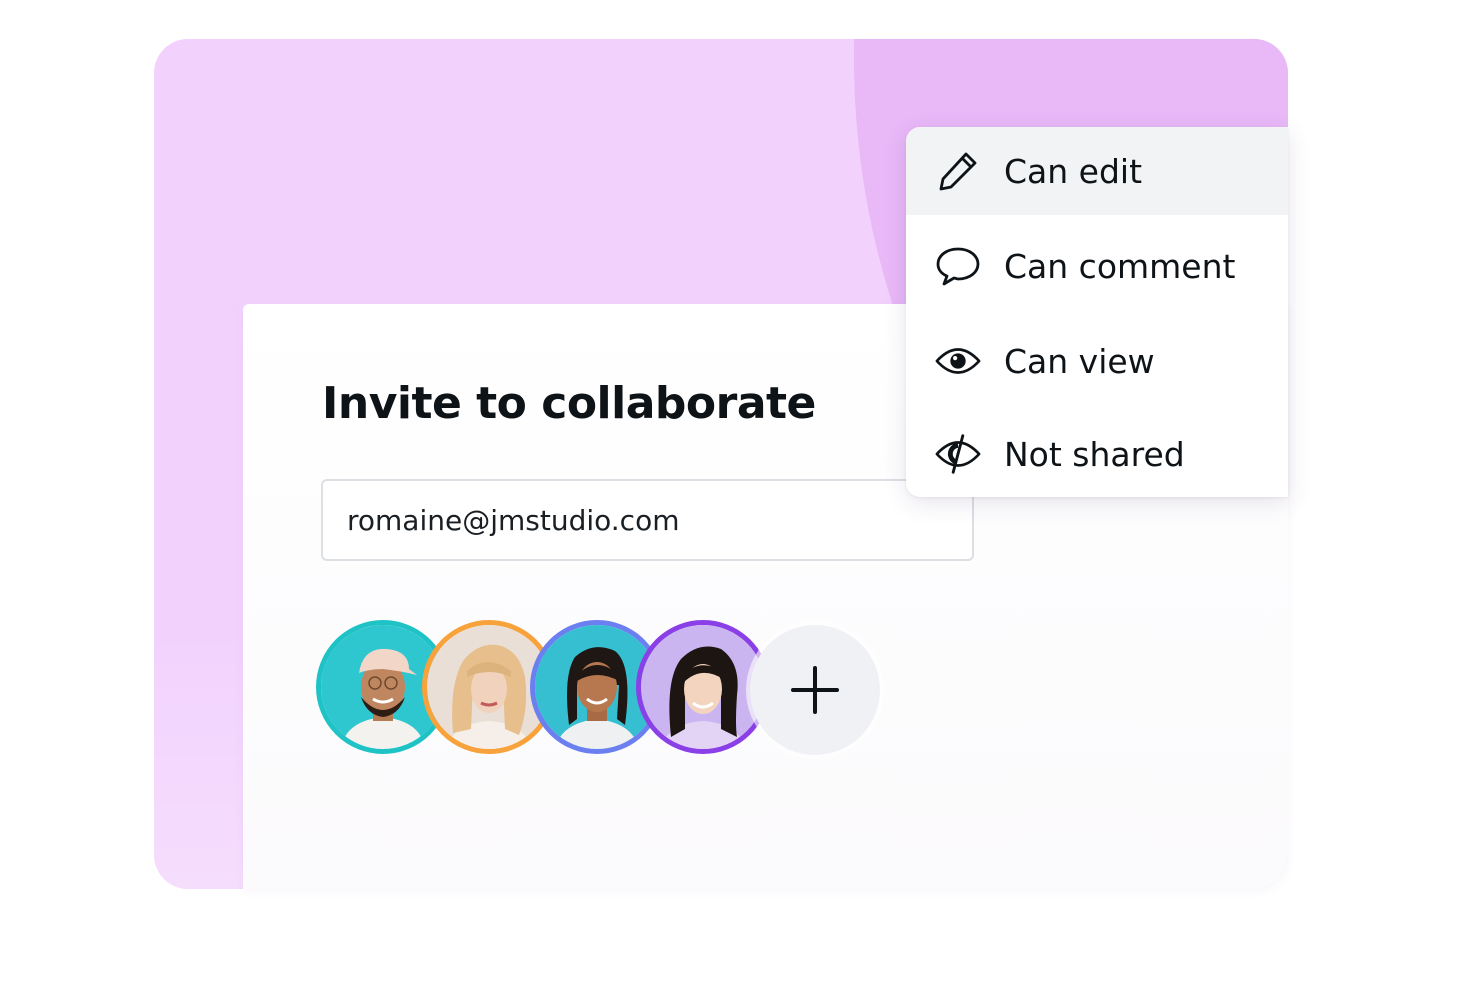 The image size is (1480, 987). Describe the element at coordinates (1094, 454) in the screenshot. I see `menu-item-label: Not shared` at that location.